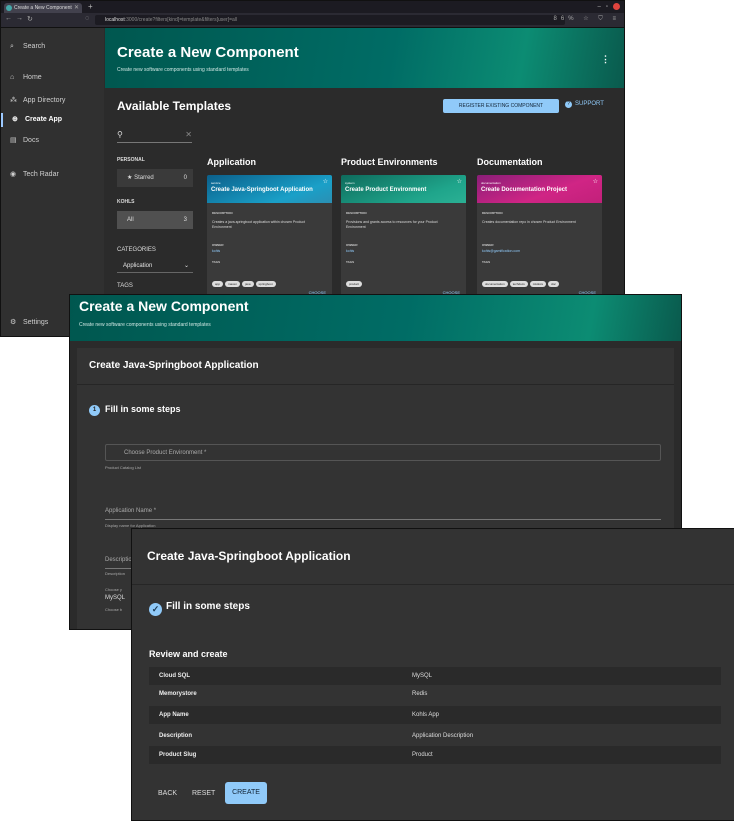  I want to click on sidebar-item-app-directory: ⁂ App Directory, so click(52, 101).